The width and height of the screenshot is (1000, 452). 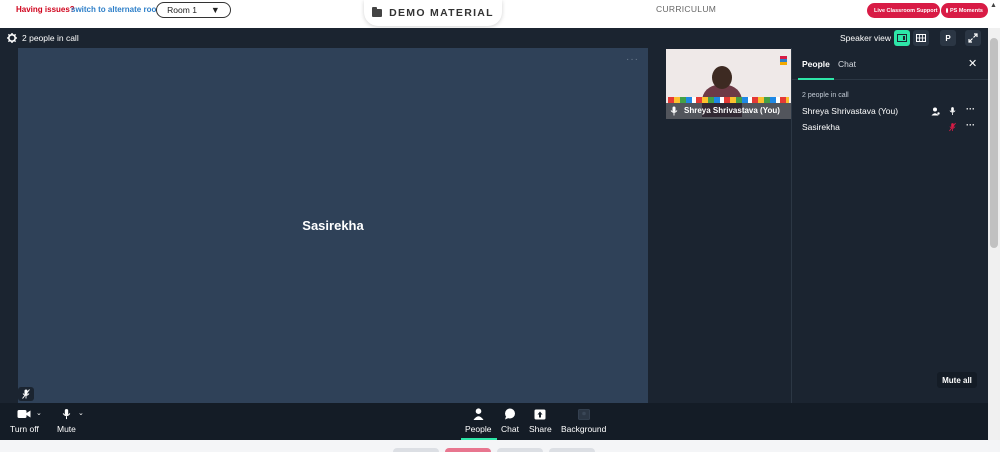 I want to click on speaker-view-button, so click(x=902, y=38).